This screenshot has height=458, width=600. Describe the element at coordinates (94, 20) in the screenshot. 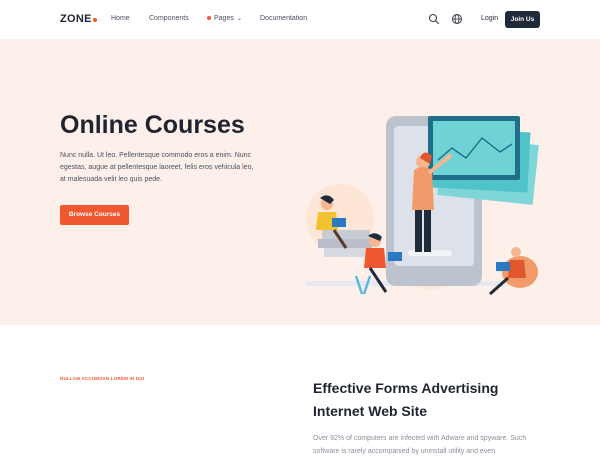

I see `logo-dot` at that location.